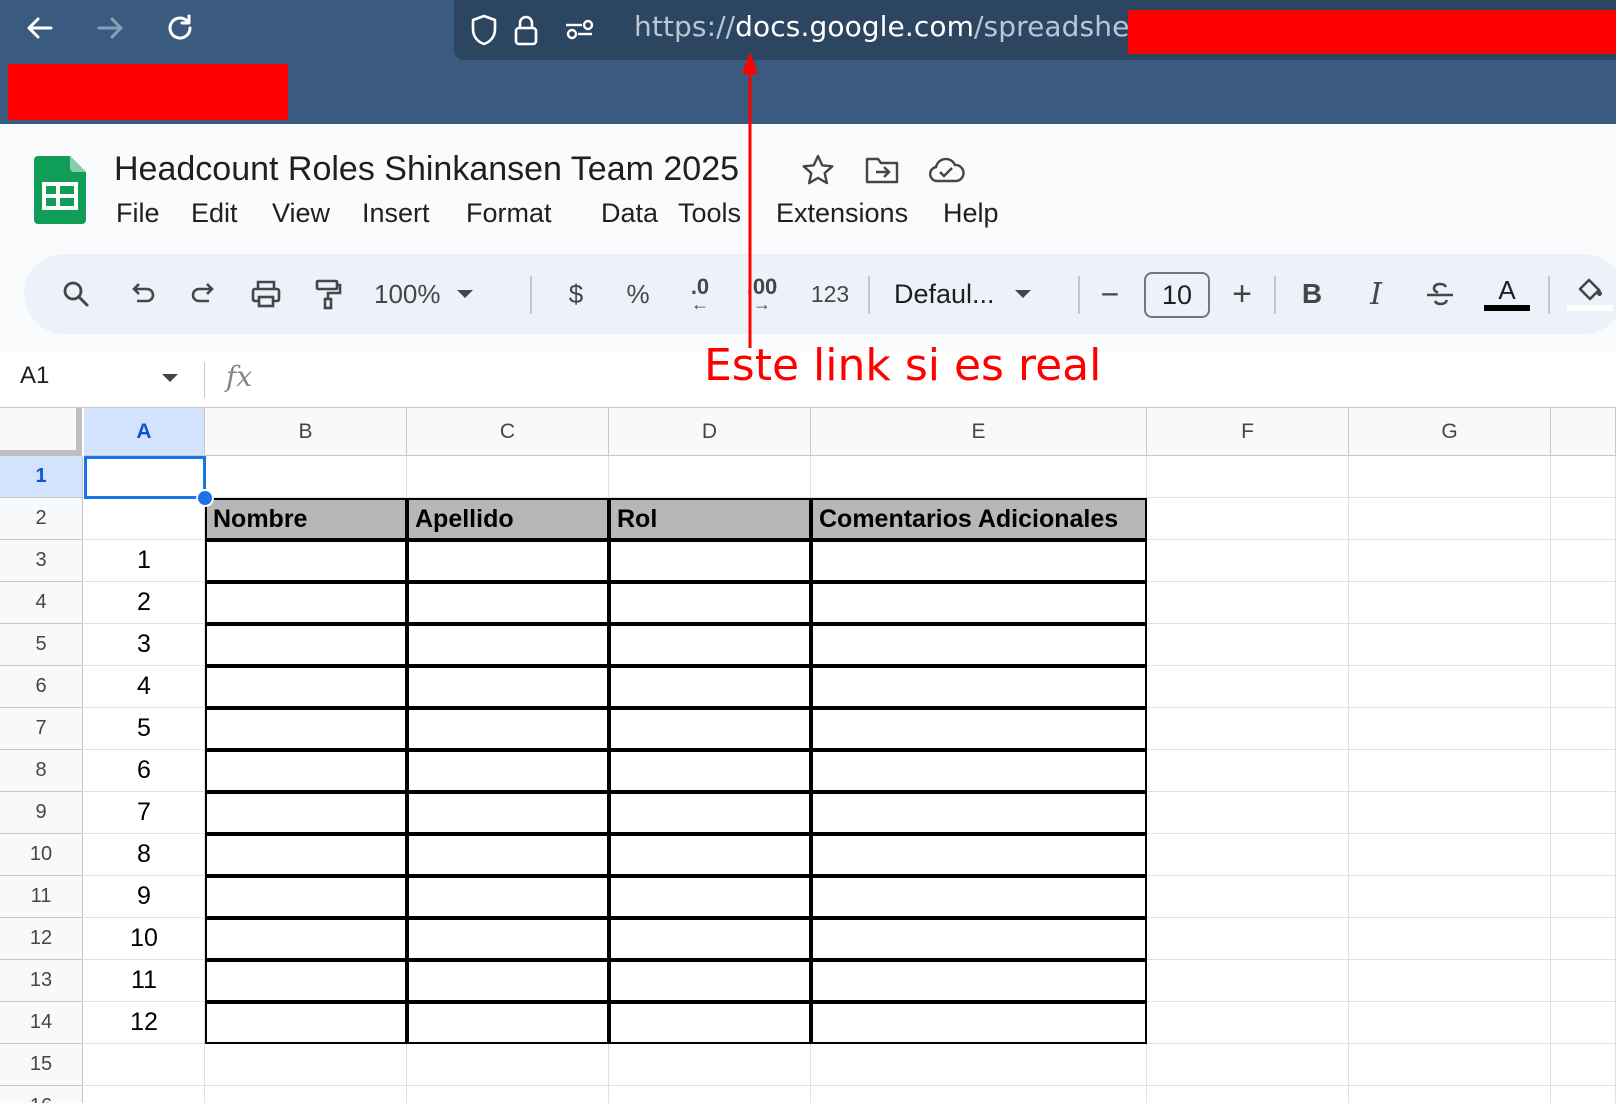 The height and width of the screenshot is (1103, 1616). What do you see at coordinates (903, 26) in the screenshot?
I see `url-text: https://docs.google.com/spreadsheets` at bounding box center [903, 26].